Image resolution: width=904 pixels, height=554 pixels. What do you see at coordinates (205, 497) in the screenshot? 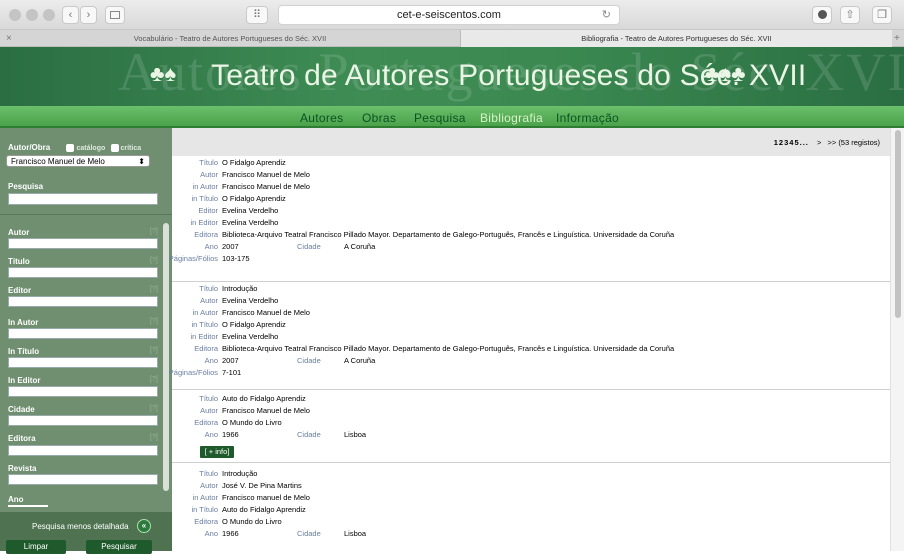
I see `field-label: in Autor` at bounding box center [205, 497].